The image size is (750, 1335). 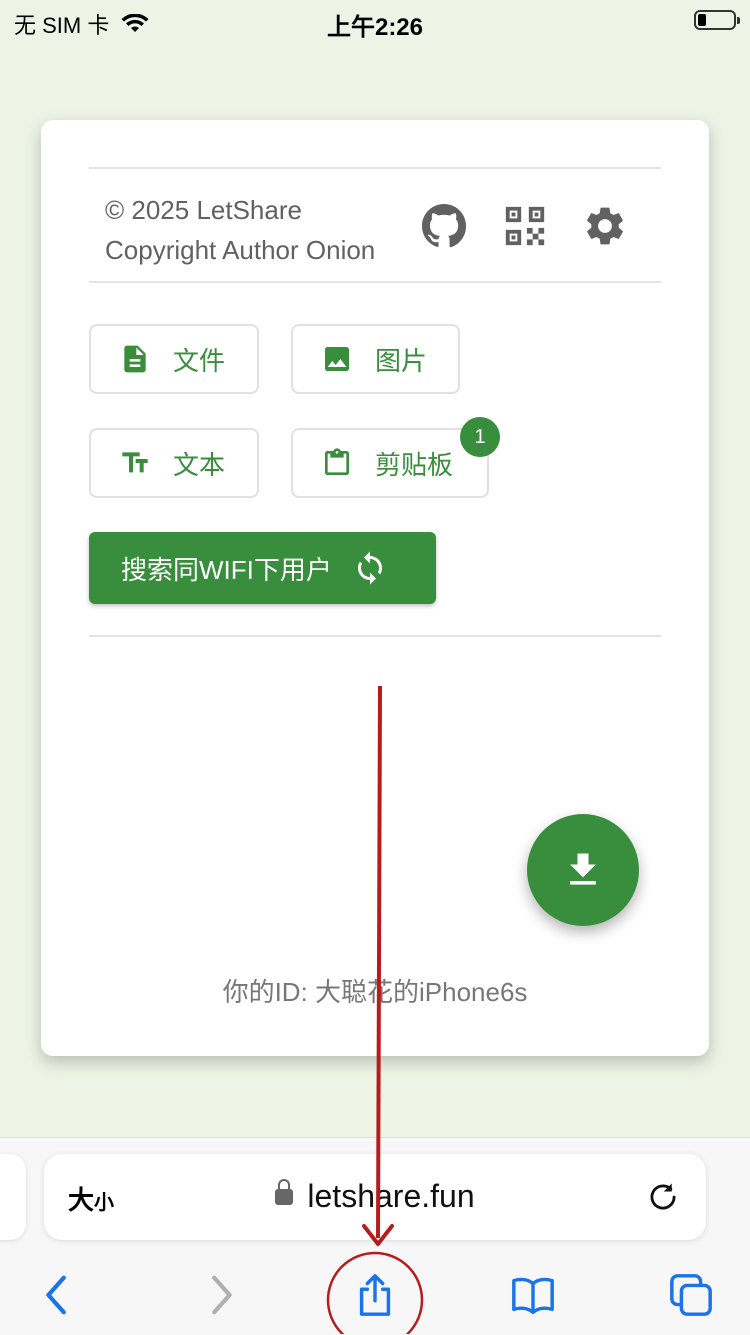 I want to click on search-wifi-users-button: 搜索同WIFI下用户, so click(x=262, y=568).